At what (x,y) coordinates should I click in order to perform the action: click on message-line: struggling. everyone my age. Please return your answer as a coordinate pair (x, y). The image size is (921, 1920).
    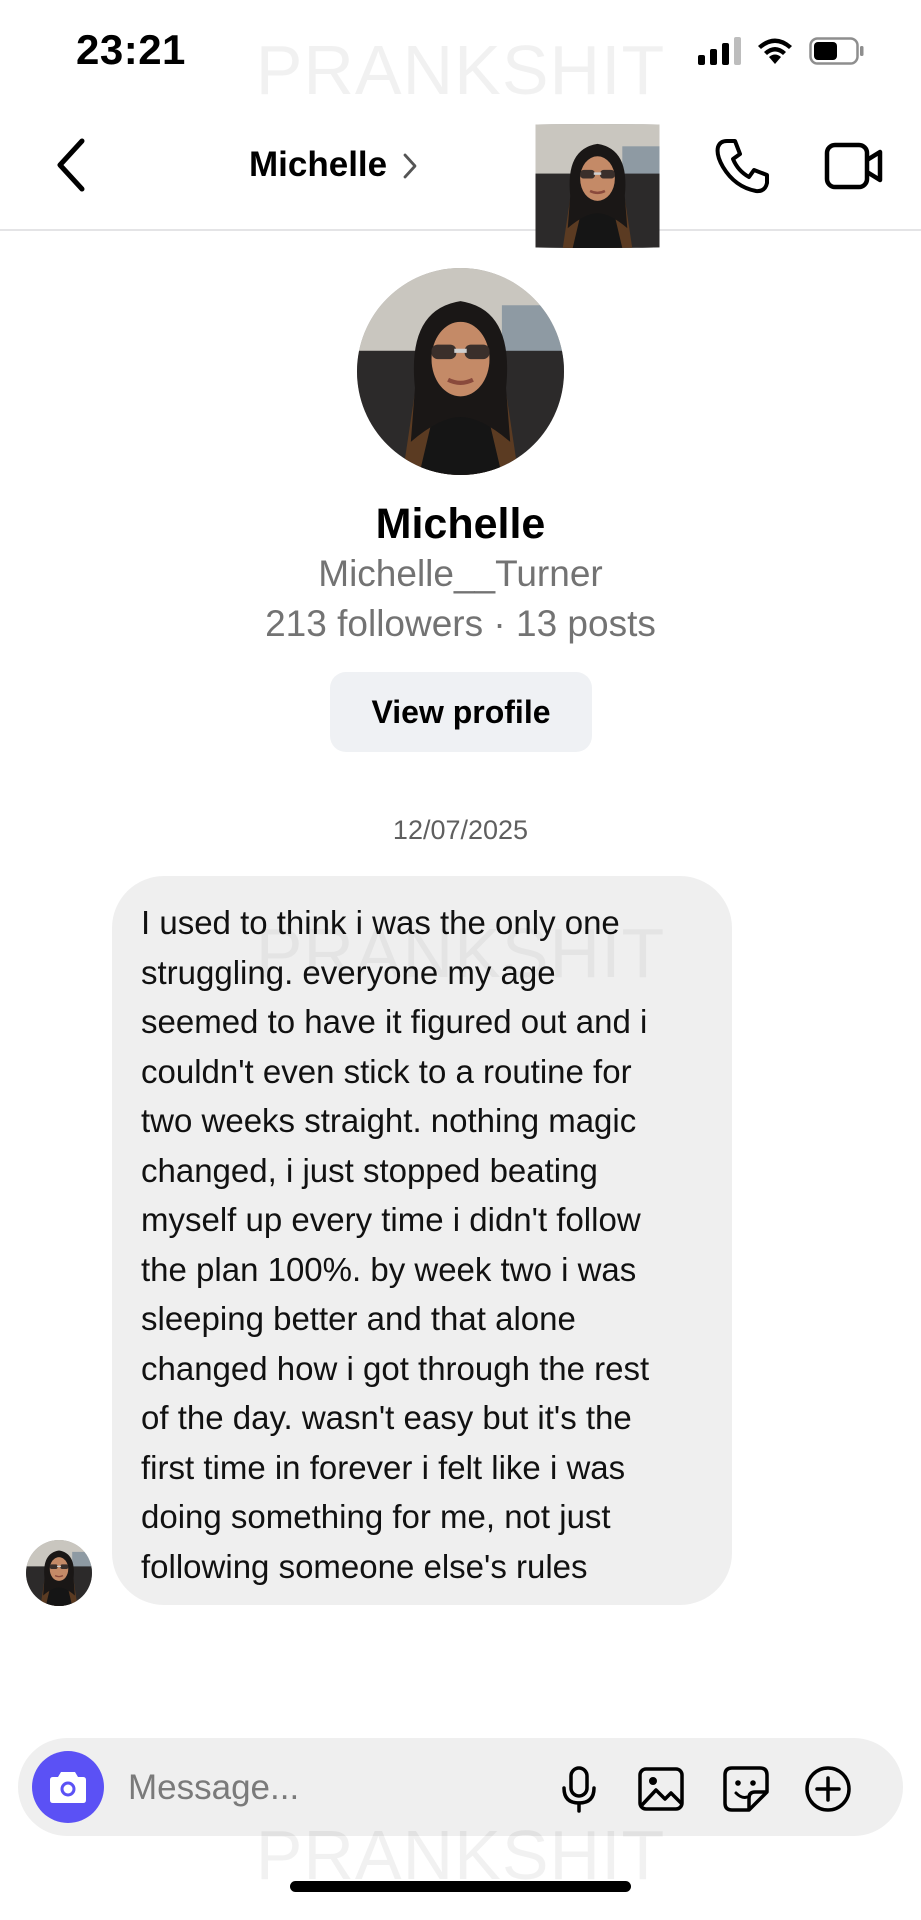
    Looking at the image, I should click on (348, 972).